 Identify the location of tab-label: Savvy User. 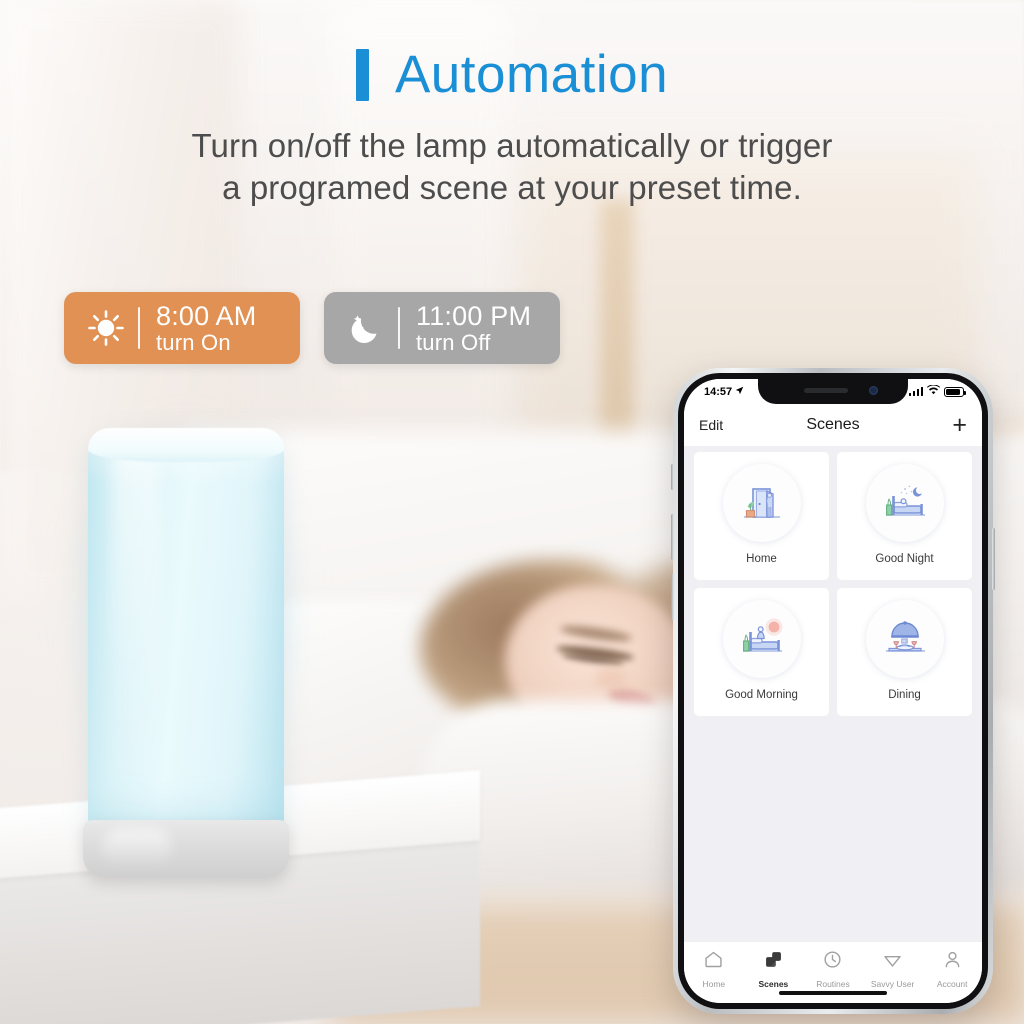
(892, 984).